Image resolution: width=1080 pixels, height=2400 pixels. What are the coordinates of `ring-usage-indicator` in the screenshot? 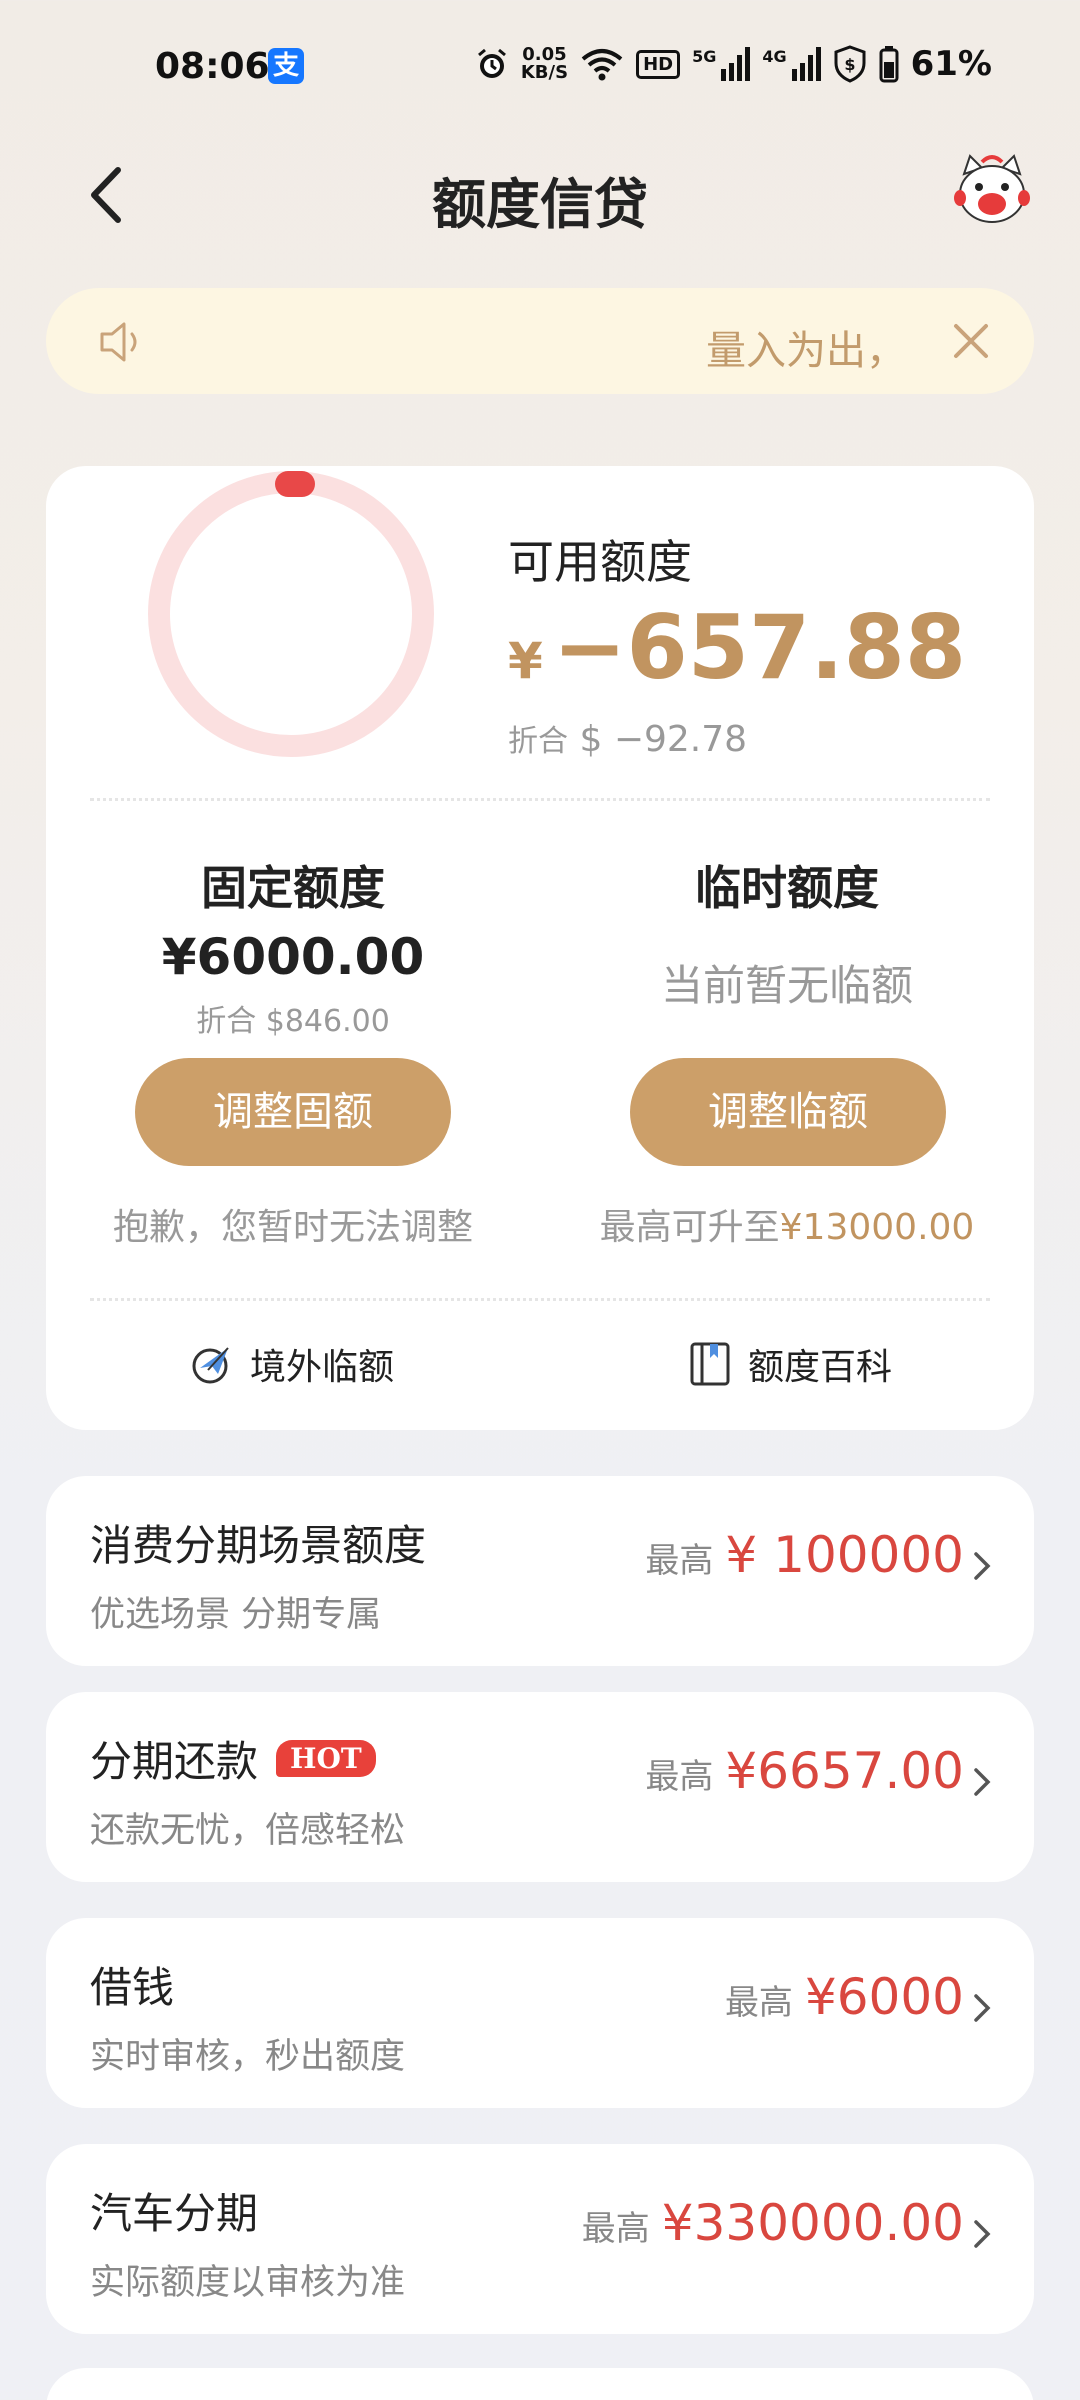 It's located at (295, 484).